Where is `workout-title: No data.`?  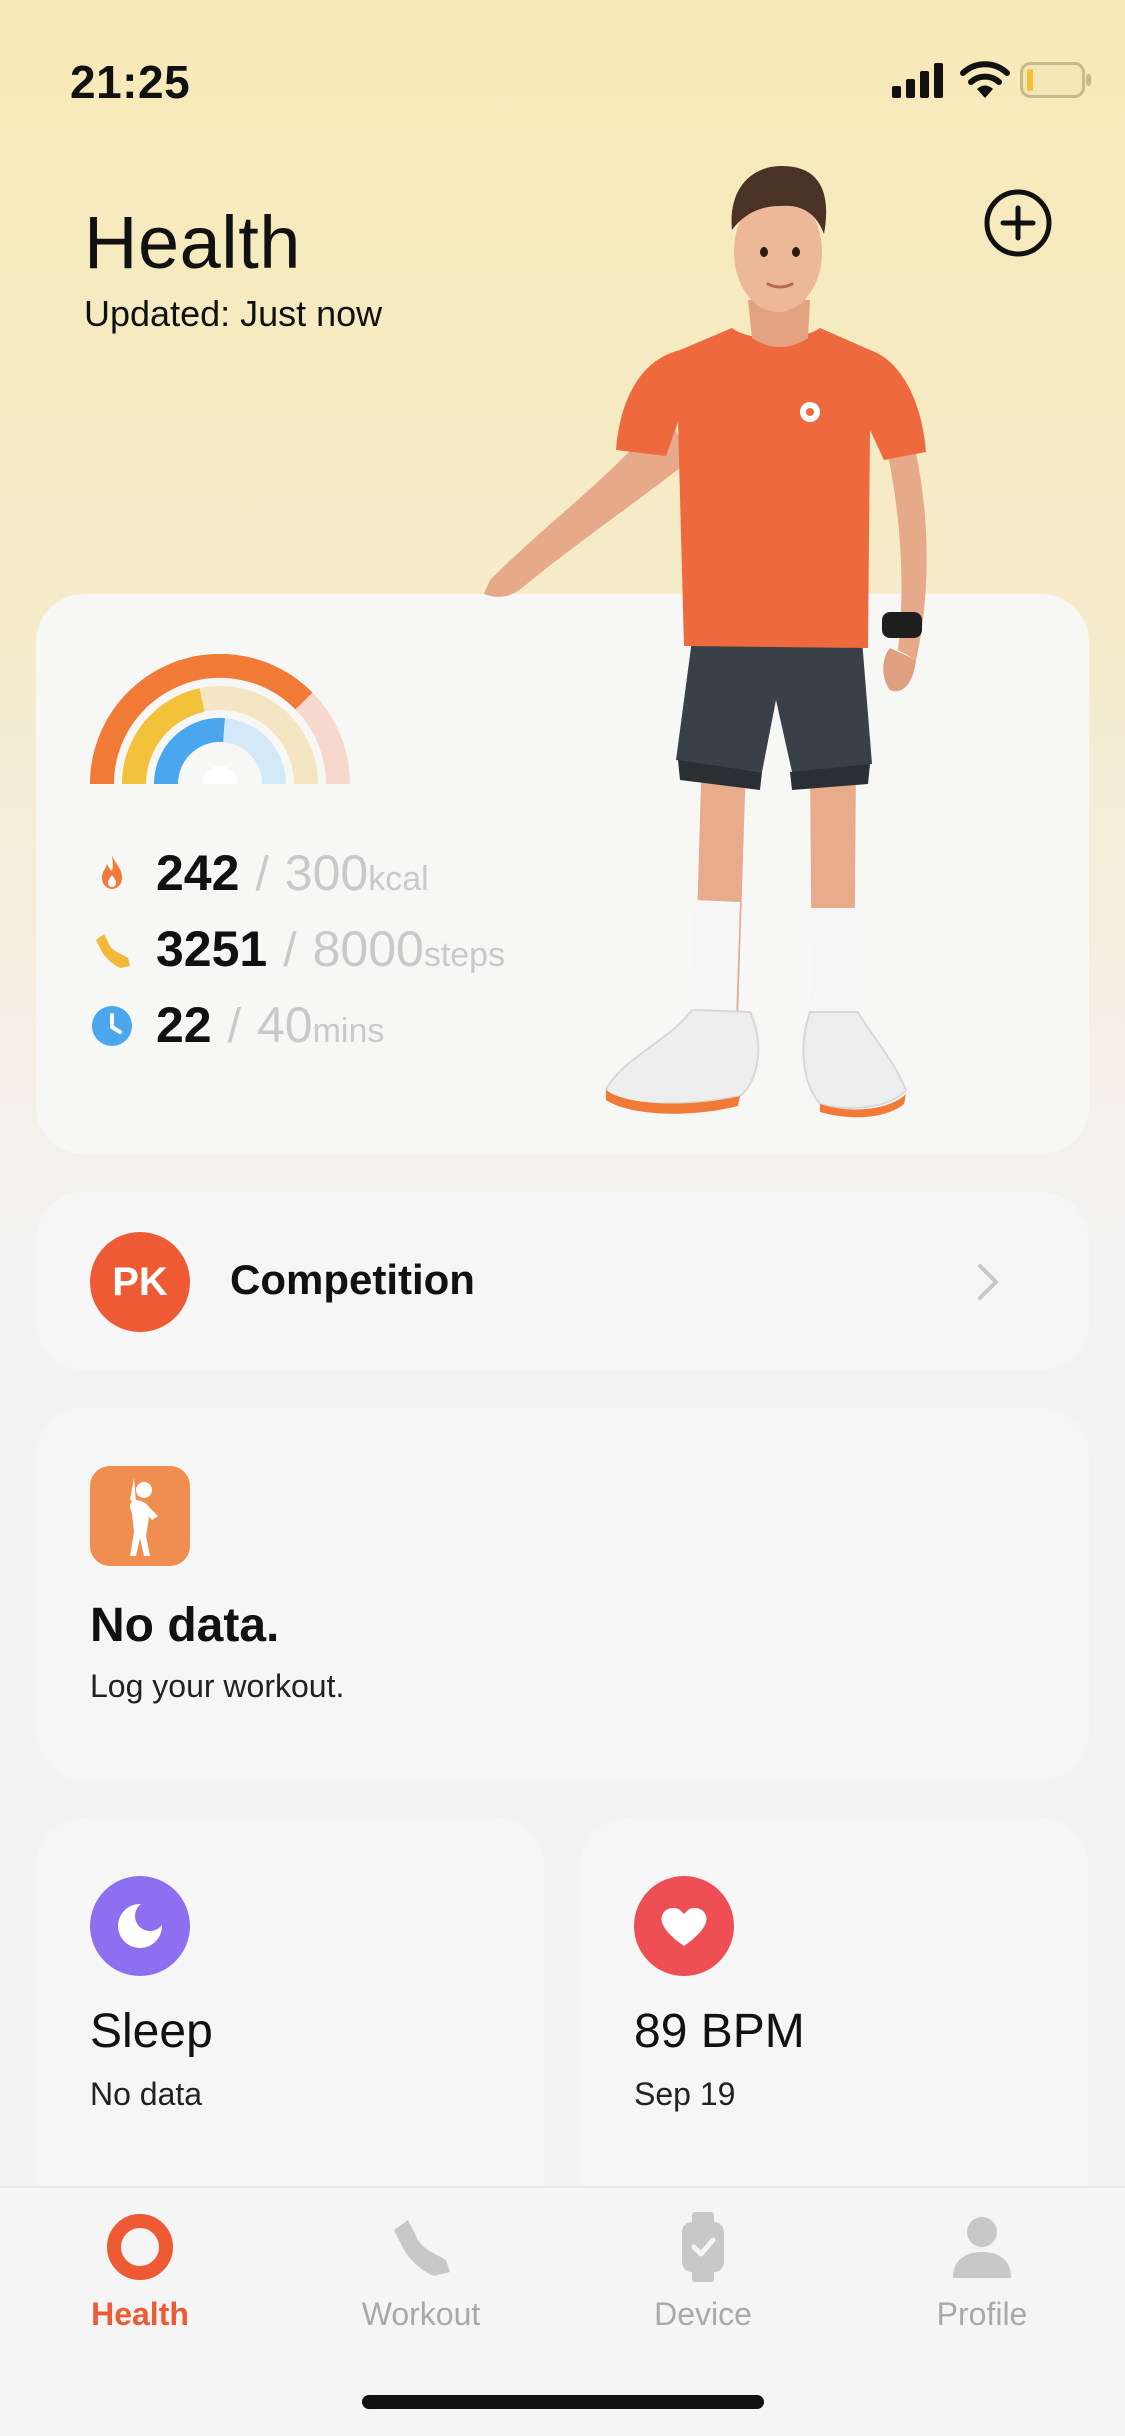 workout-title: No data. is located at coordinates (185, 1625).